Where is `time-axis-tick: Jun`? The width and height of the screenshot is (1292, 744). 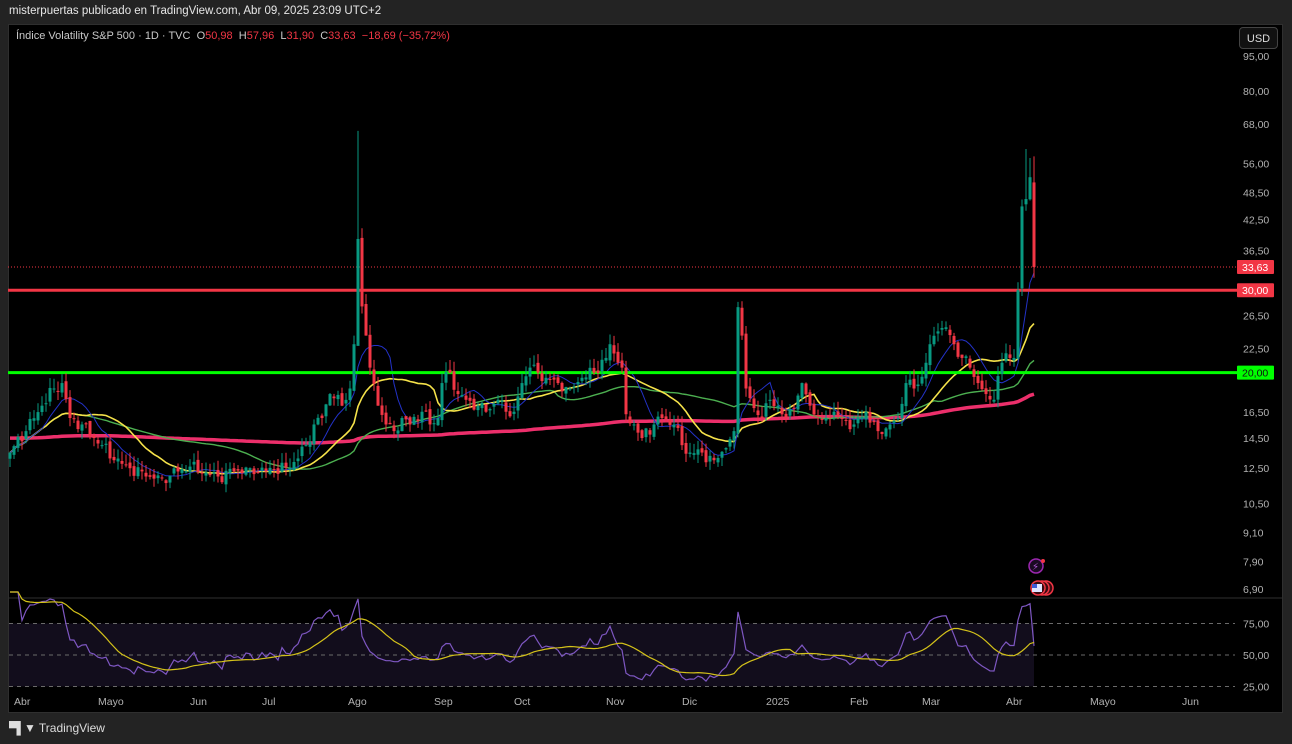 time-axis-tick: Jun is located at coordinates (1190, 702).